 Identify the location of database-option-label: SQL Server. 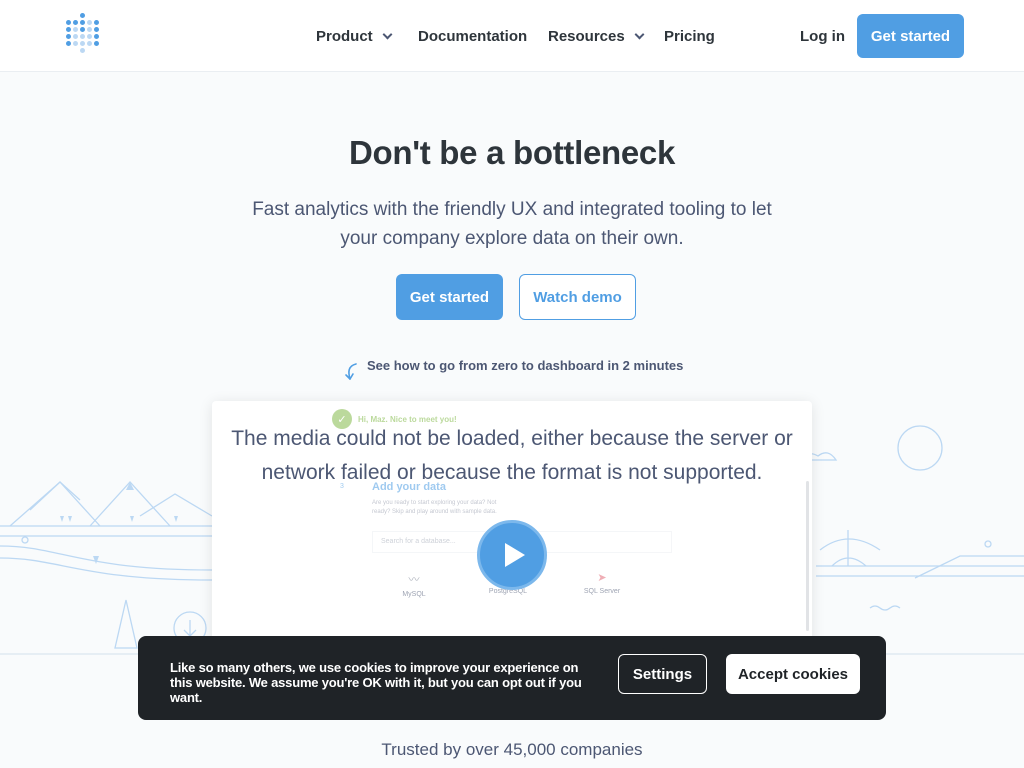
(602, 591).